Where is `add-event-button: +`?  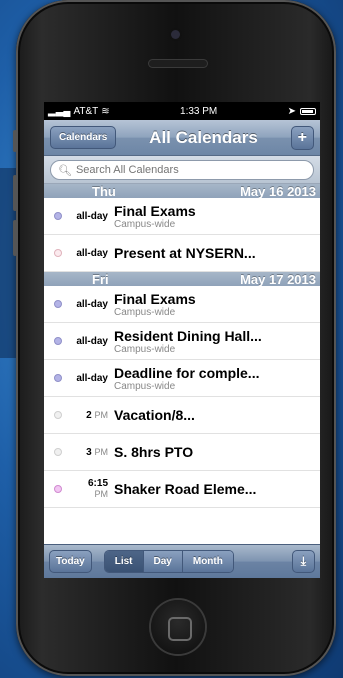 add-event-button: + is located at coordinates (302, 137).